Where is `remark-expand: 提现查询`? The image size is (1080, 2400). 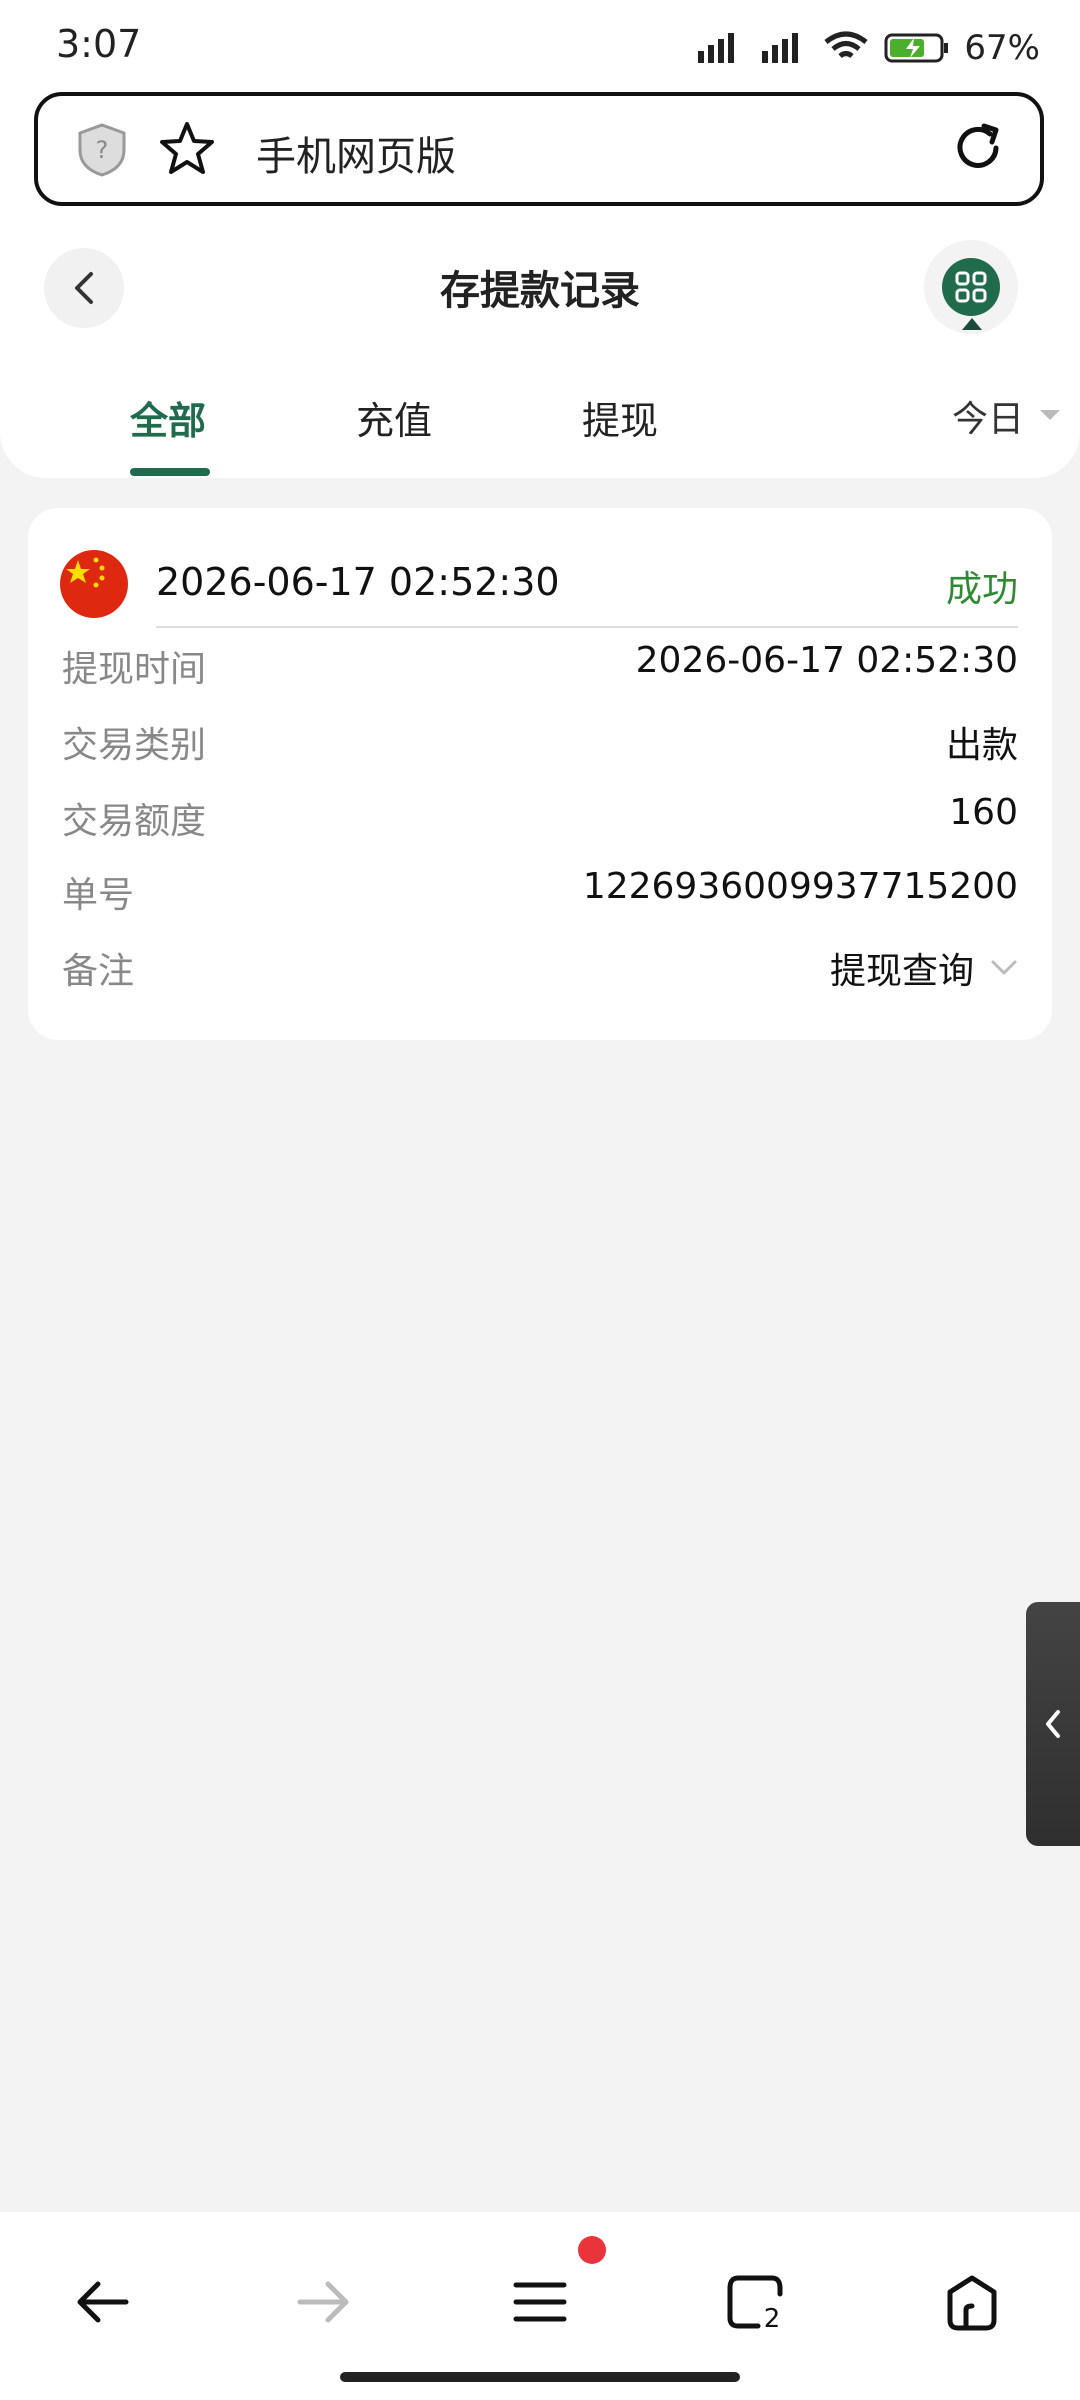
remark-expand: 提现查询 is located at coordinates (924, 968).